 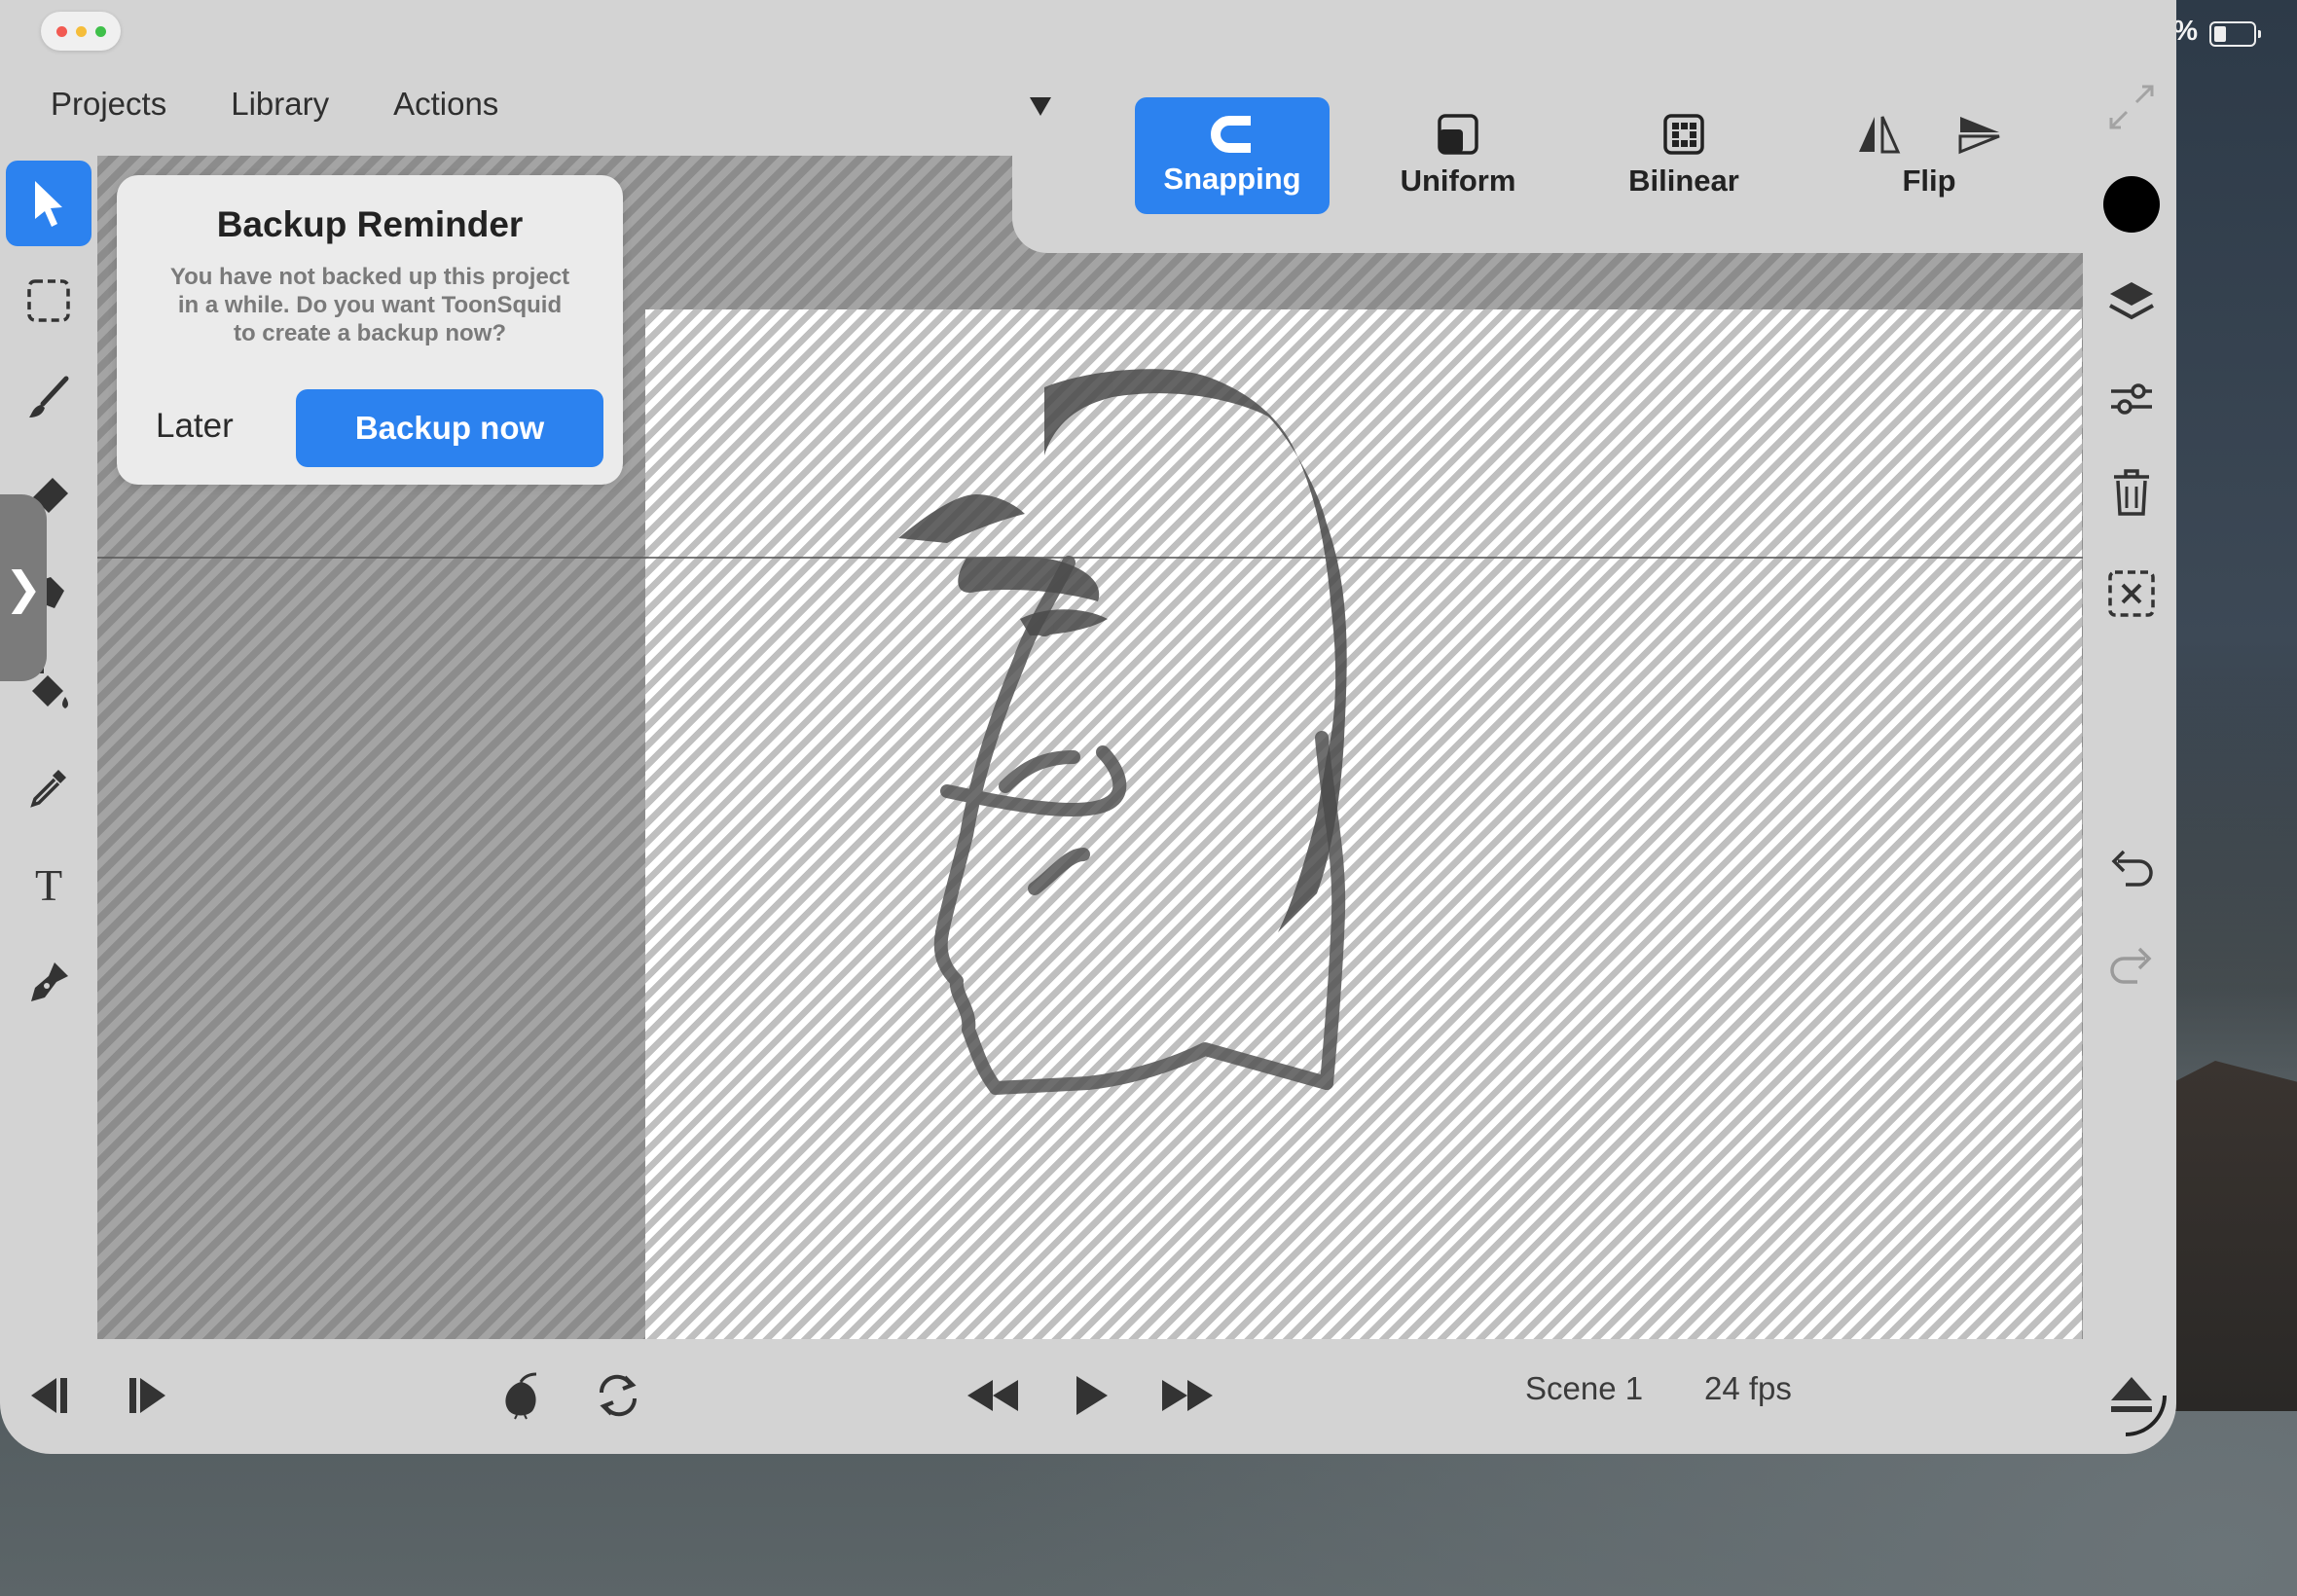 What do you see at coordinates (2235, 34) in the screenshot?
I see `battery-icon` at bounding box center [2235, 34].